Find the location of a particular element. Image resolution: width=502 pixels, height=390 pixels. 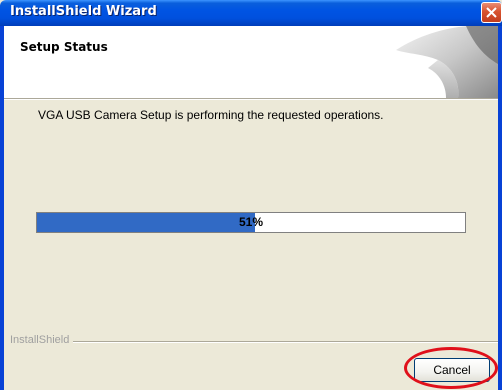

progress-bar: 51% is located at coordinates (251, 222).